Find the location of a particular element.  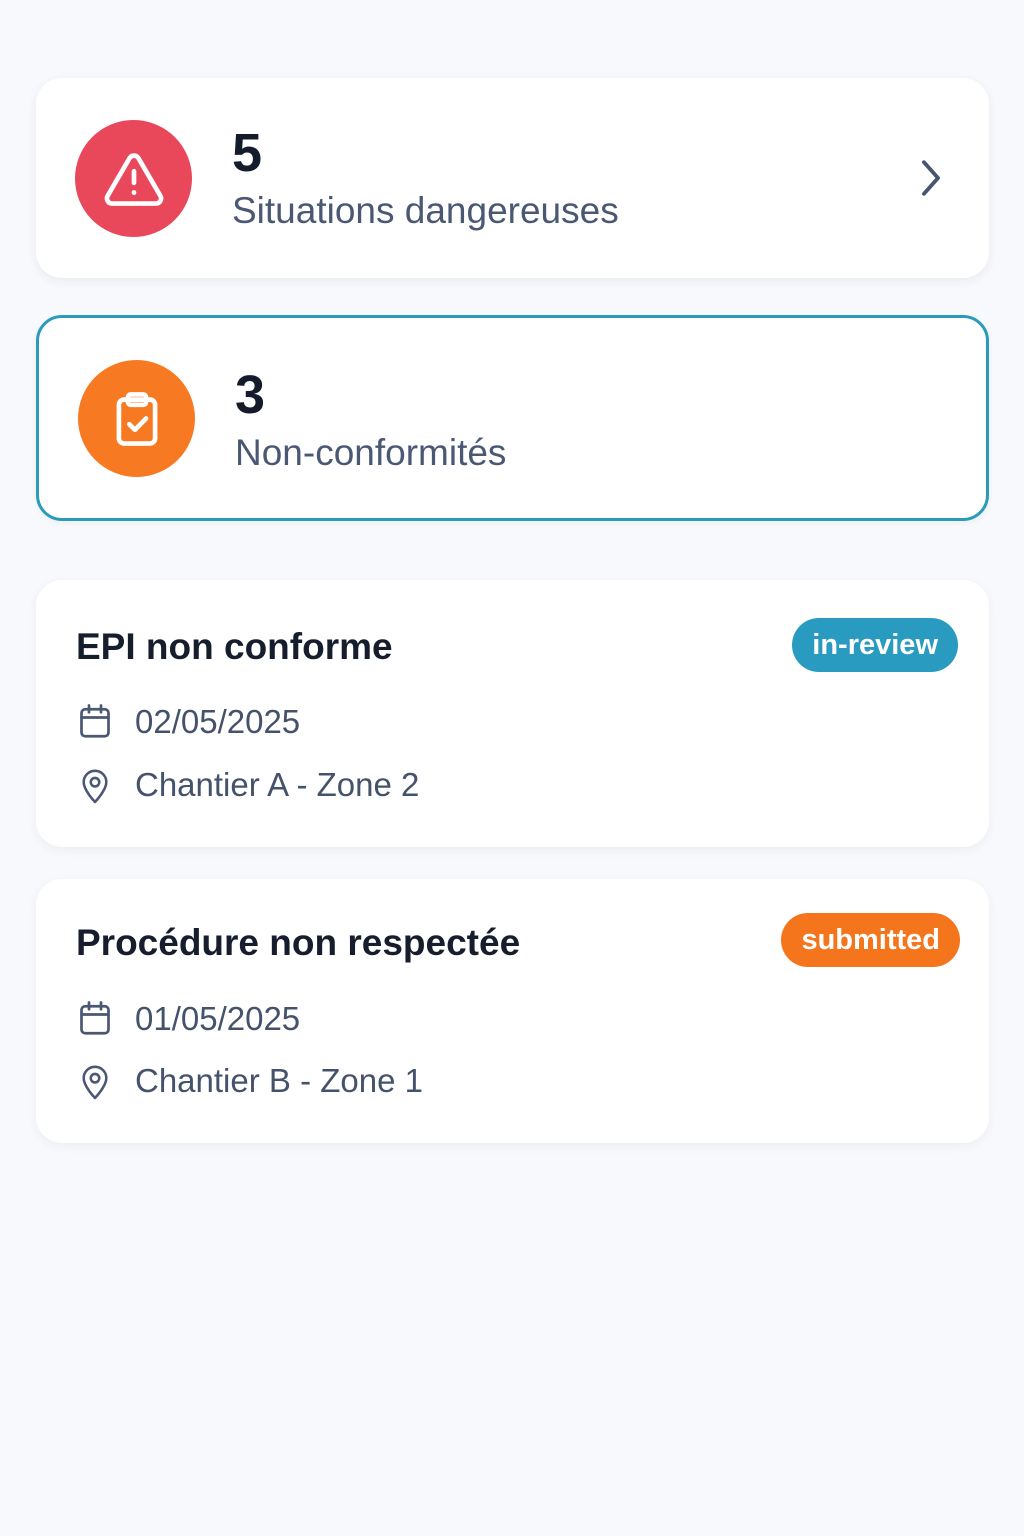

stat-text: 5 Situations dangereuses is located at coordinates (425, 178).